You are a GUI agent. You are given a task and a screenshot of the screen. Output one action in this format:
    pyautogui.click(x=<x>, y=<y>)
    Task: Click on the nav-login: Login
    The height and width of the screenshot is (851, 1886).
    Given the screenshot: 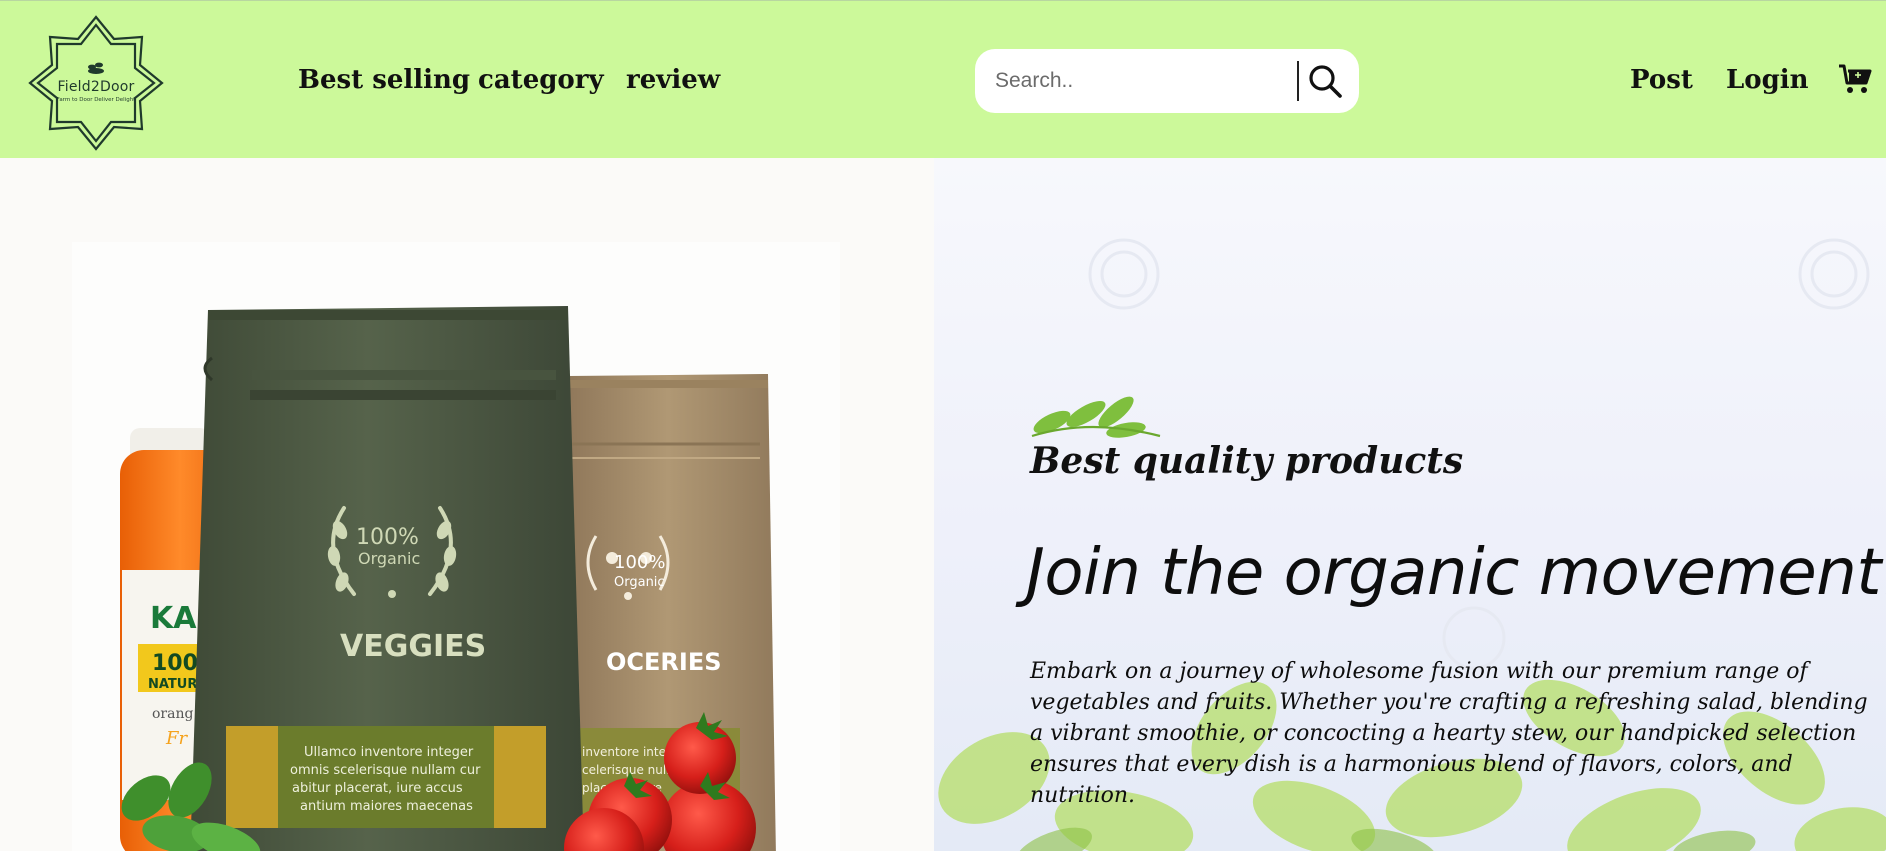 What is the action you would take?
    pyautogui.click(x=1767, y=80)
    